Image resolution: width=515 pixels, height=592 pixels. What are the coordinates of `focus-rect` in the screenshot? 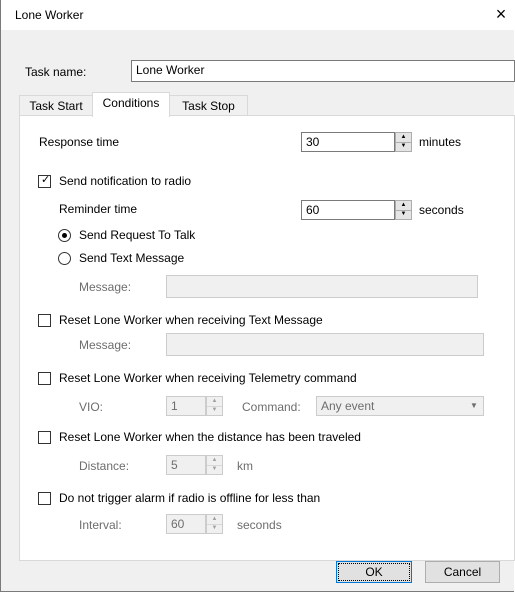 It's located at (374, 572).